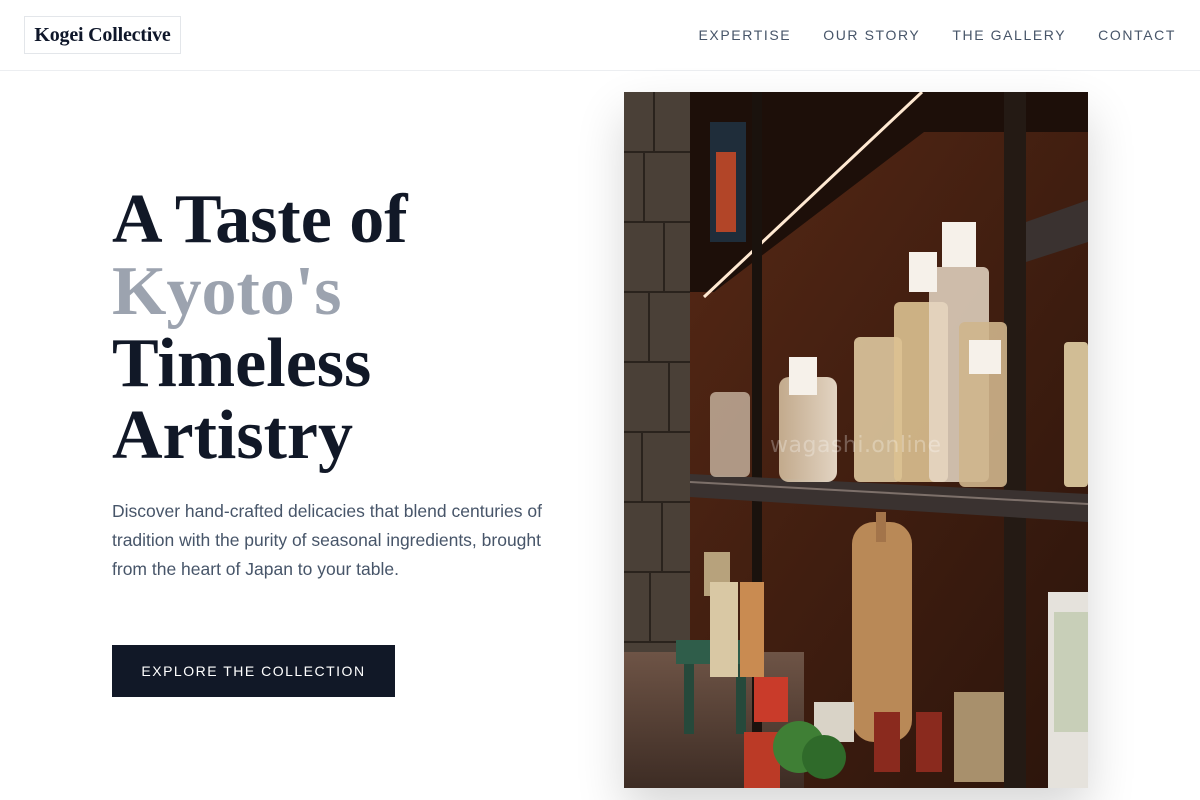 The image size is (1200, 800). Describe the element at coordinates (937, 35) in the screenshot. I see `main-nav: EXPERTISE OUR STORY THE GALLERY CONTACT` at that location.